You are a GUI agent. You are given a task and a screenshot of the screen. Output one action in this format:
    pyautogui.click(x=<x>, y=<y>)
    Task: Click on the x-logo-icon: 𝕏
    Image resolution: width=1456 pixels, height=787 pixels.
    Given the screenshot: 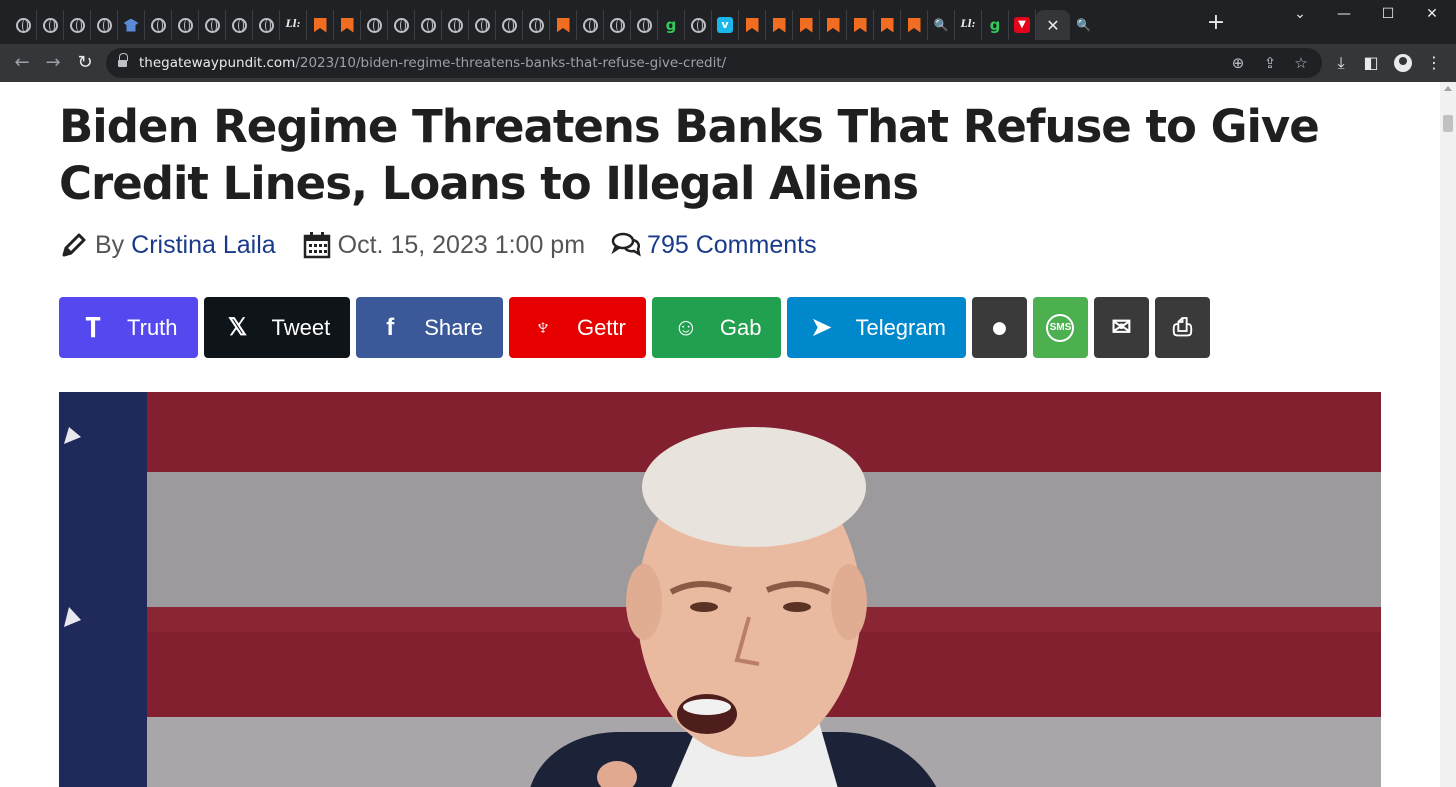 What is the action you would take?
    pyautogui.click(x=237, y=327)
    